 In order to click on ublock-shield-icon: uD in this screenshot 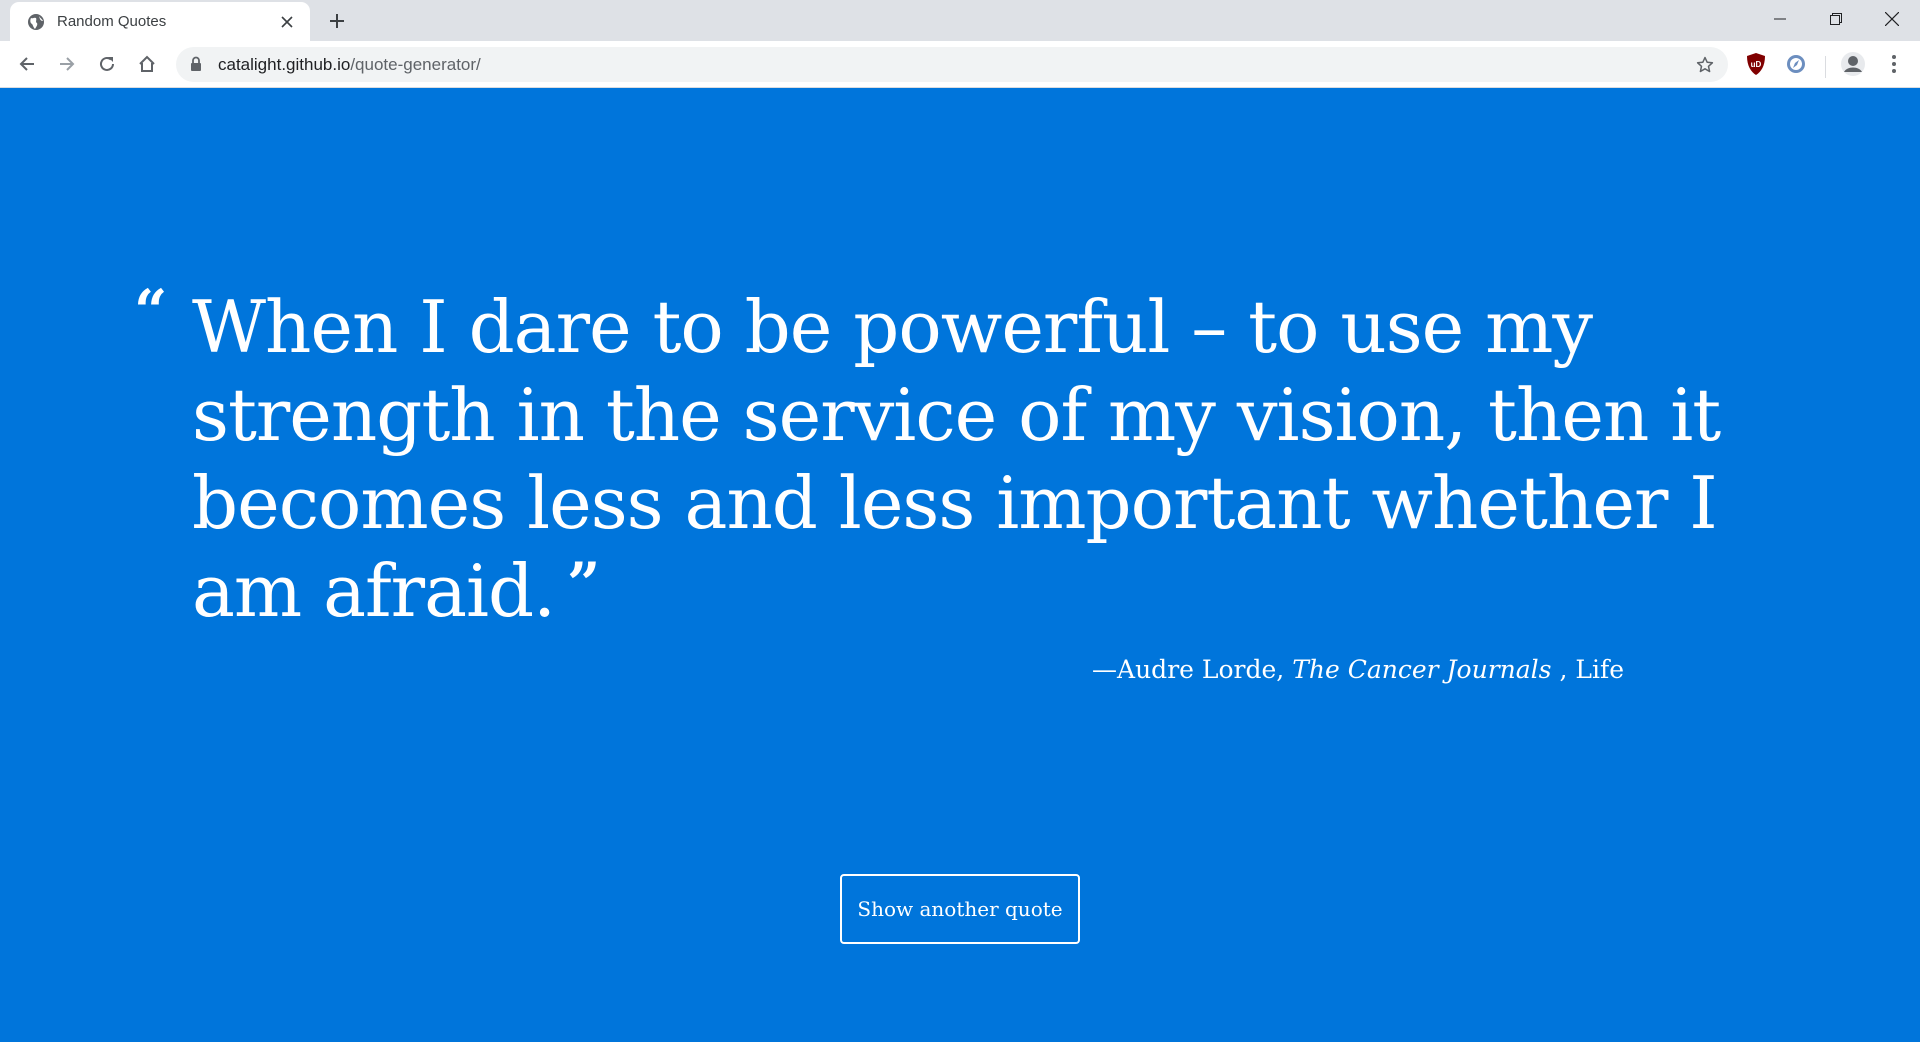, I will do `click(1756, 64)`.